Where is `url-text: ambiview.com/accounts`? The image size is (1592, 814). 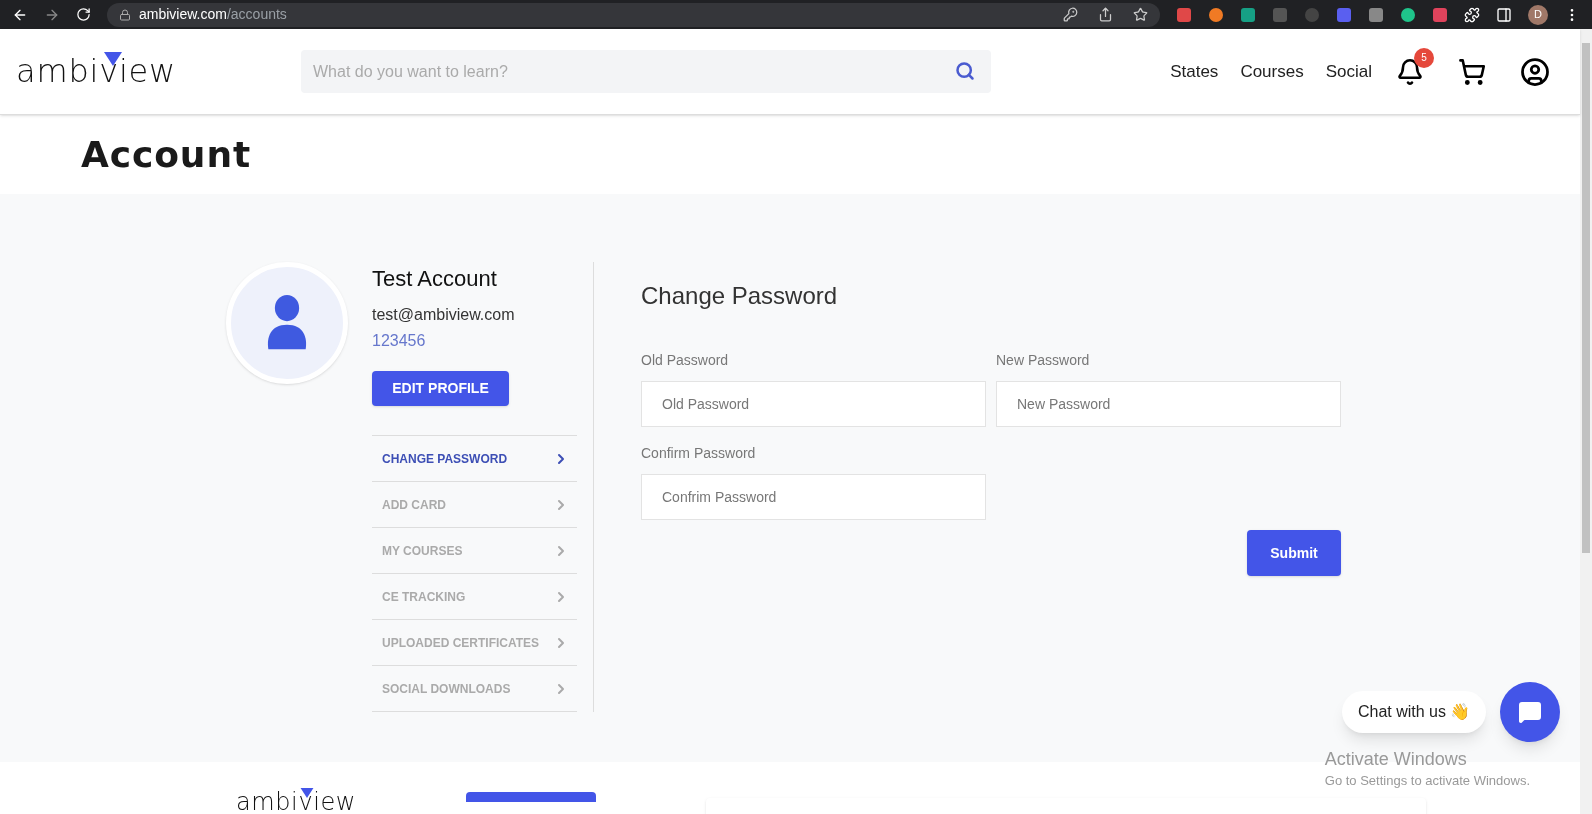
url-text: ambiview.com/accounts is located at coordinates (213, 14).